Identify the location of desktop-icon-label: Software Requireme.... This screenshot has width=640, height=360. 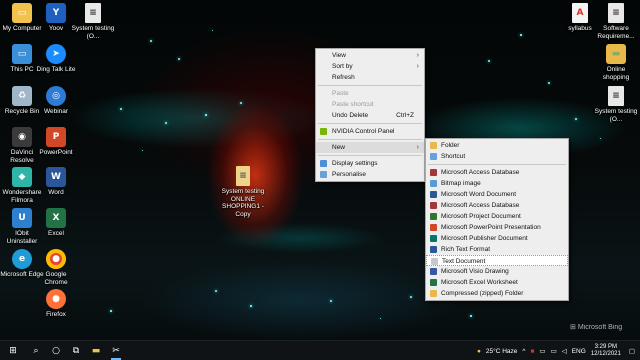
(616, 32).